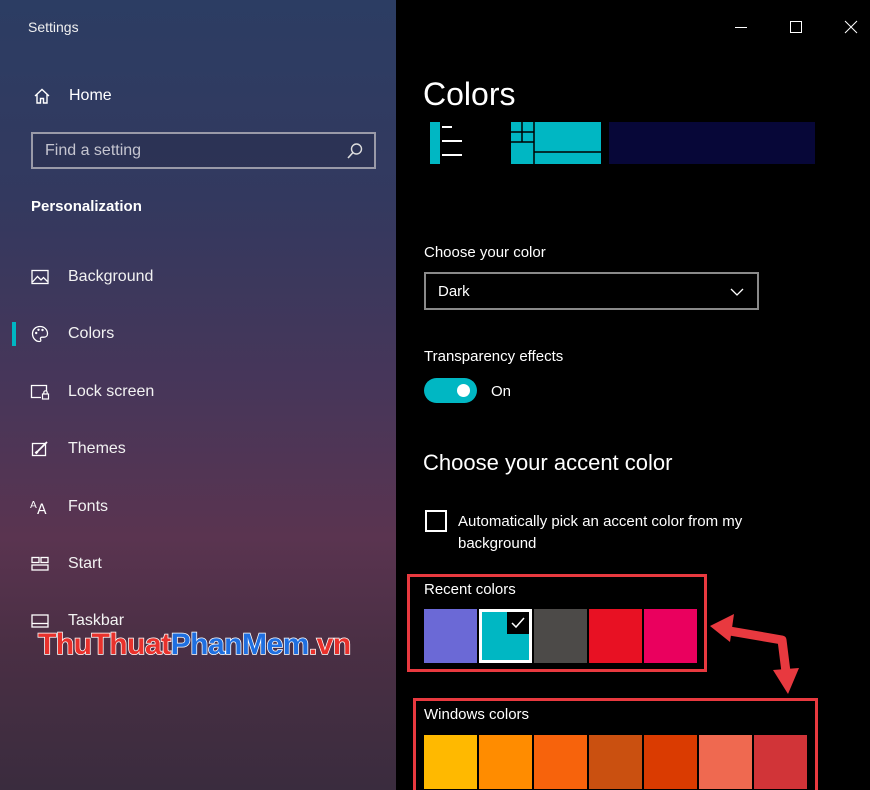  Describe the element at coordinates (198, 507) in the screenshot. I see `sidebar-item-fonts: AA Fonts` at that location.